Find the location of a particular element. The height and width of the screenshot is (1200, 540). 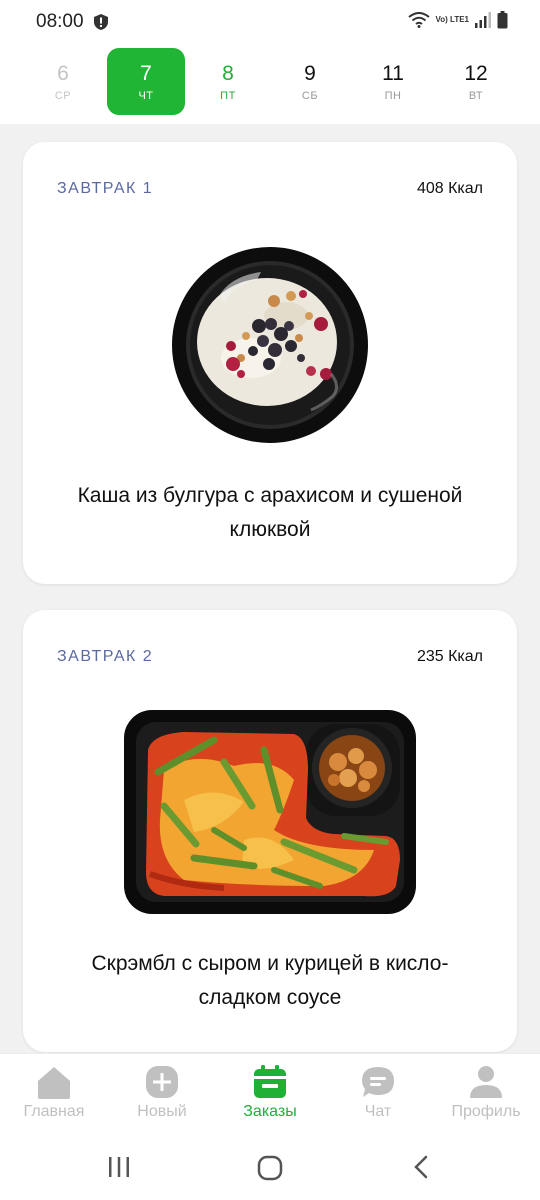

system-nav-bar is located at coordinates (270, 1167).